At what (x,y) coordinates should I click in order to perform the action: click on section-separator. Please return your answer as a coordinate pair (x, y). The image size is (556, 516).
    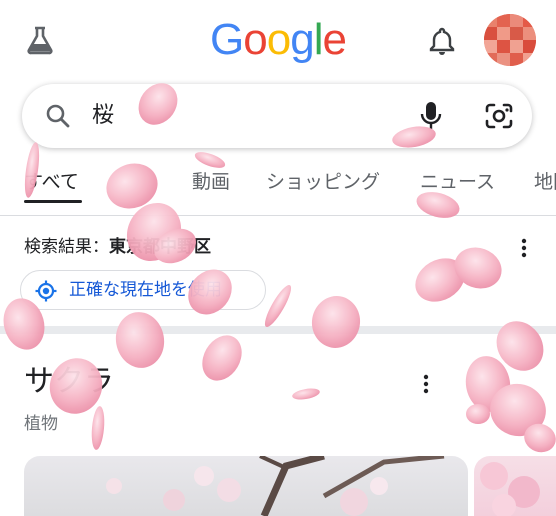
    Looking at the image, I should click on (278, 330).